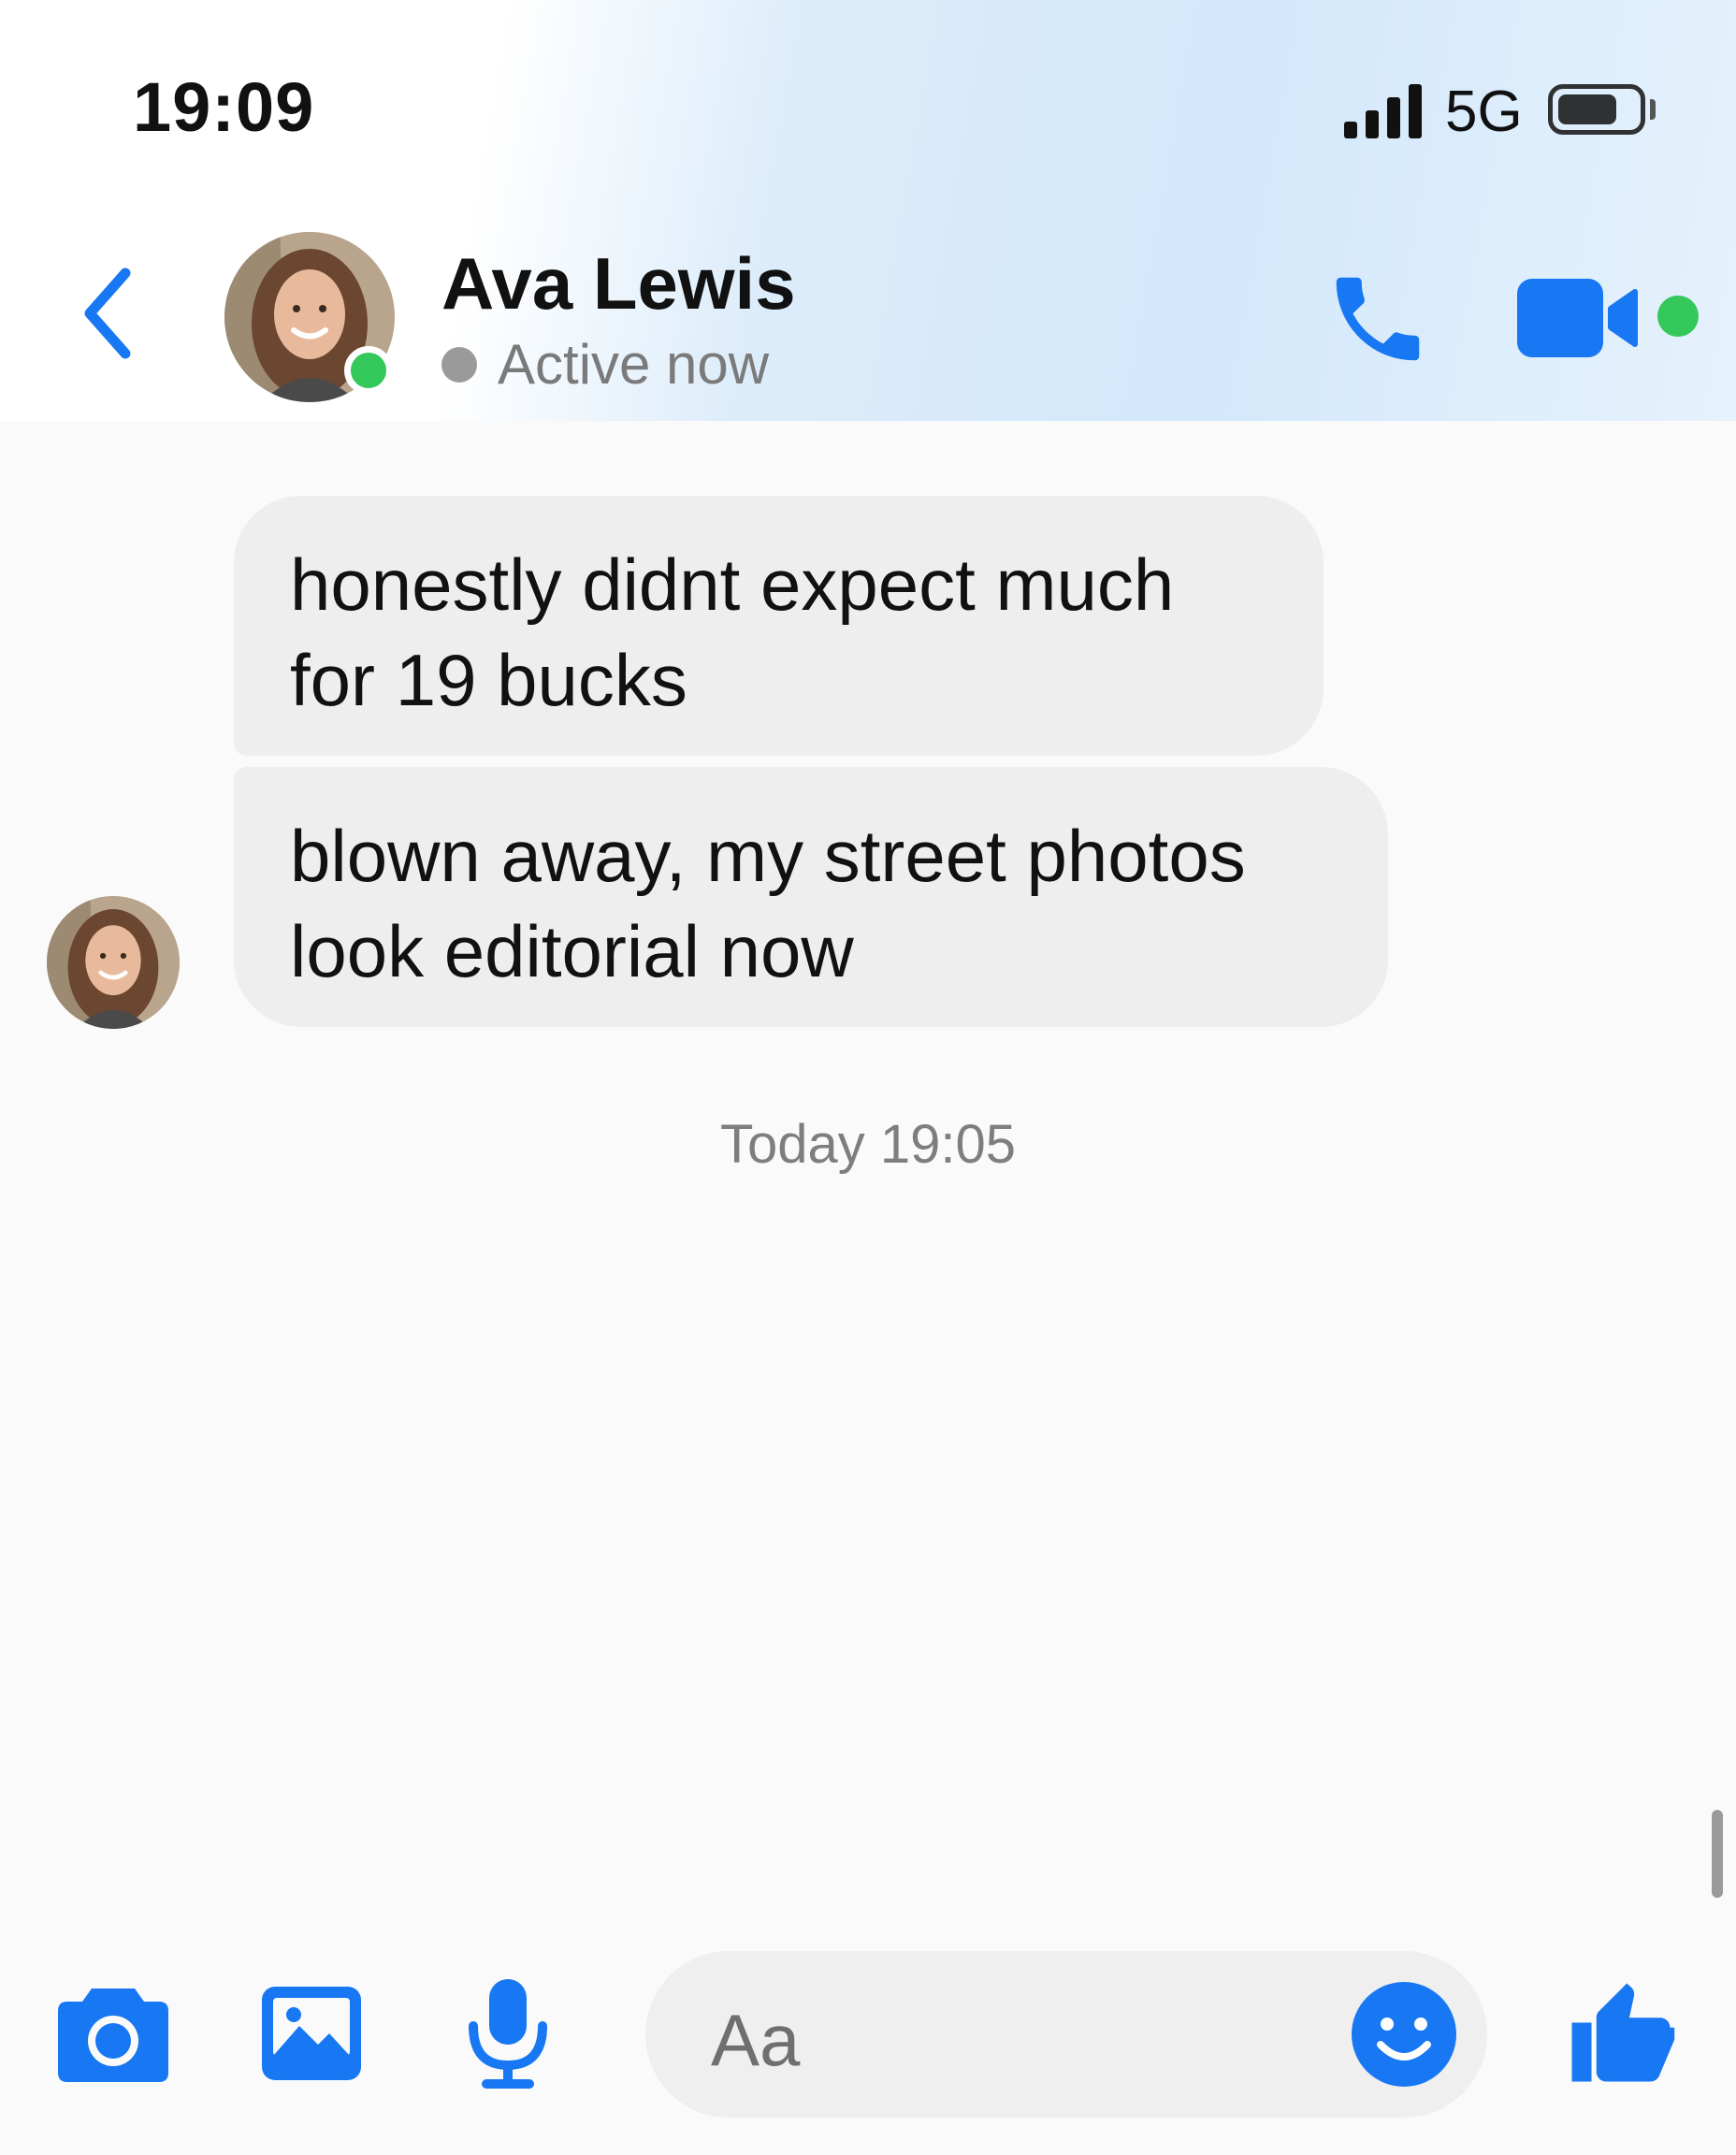  I want to click on sender-avatar, so click(113, 963).